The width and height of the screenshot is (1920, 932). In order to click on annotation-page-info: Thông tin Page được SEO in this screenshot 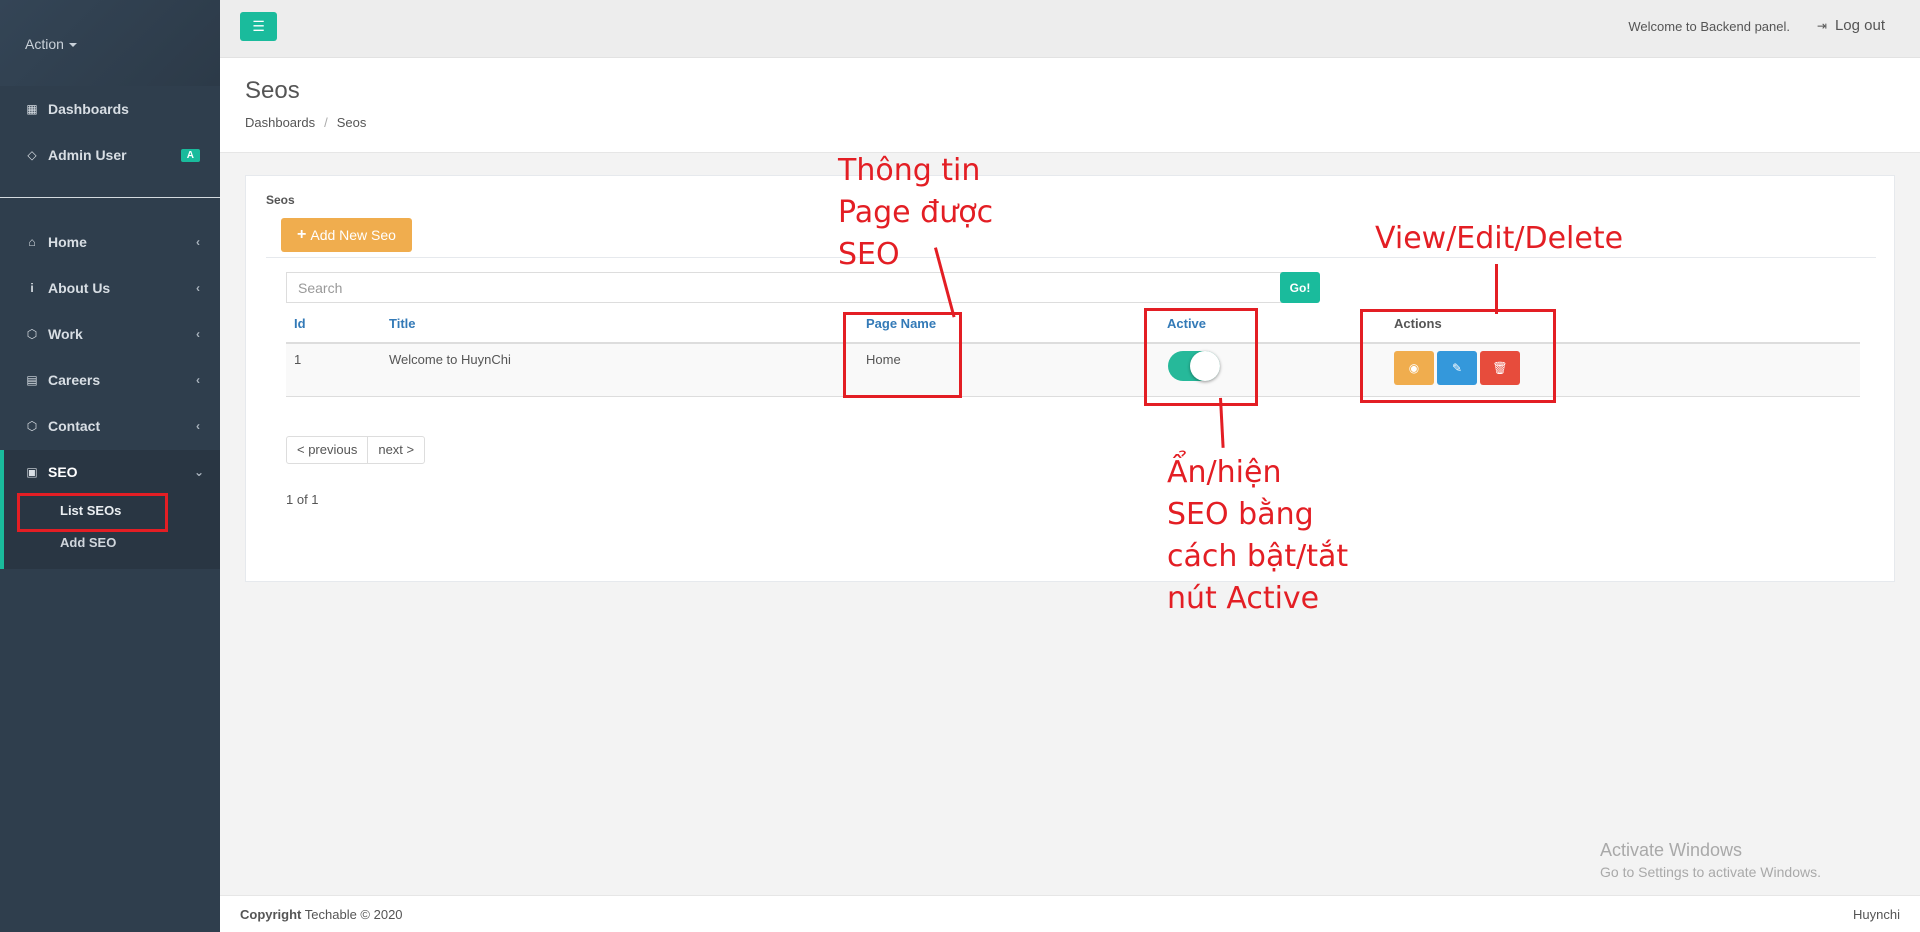, I will do `click(915, 213)`.